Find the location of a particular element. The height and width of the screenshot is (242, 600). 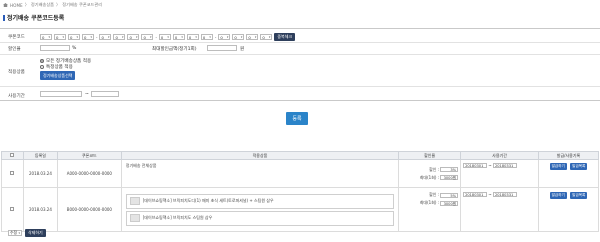

radio-specific-label: 특정상품 적용 is located at coordinates (59, 67).